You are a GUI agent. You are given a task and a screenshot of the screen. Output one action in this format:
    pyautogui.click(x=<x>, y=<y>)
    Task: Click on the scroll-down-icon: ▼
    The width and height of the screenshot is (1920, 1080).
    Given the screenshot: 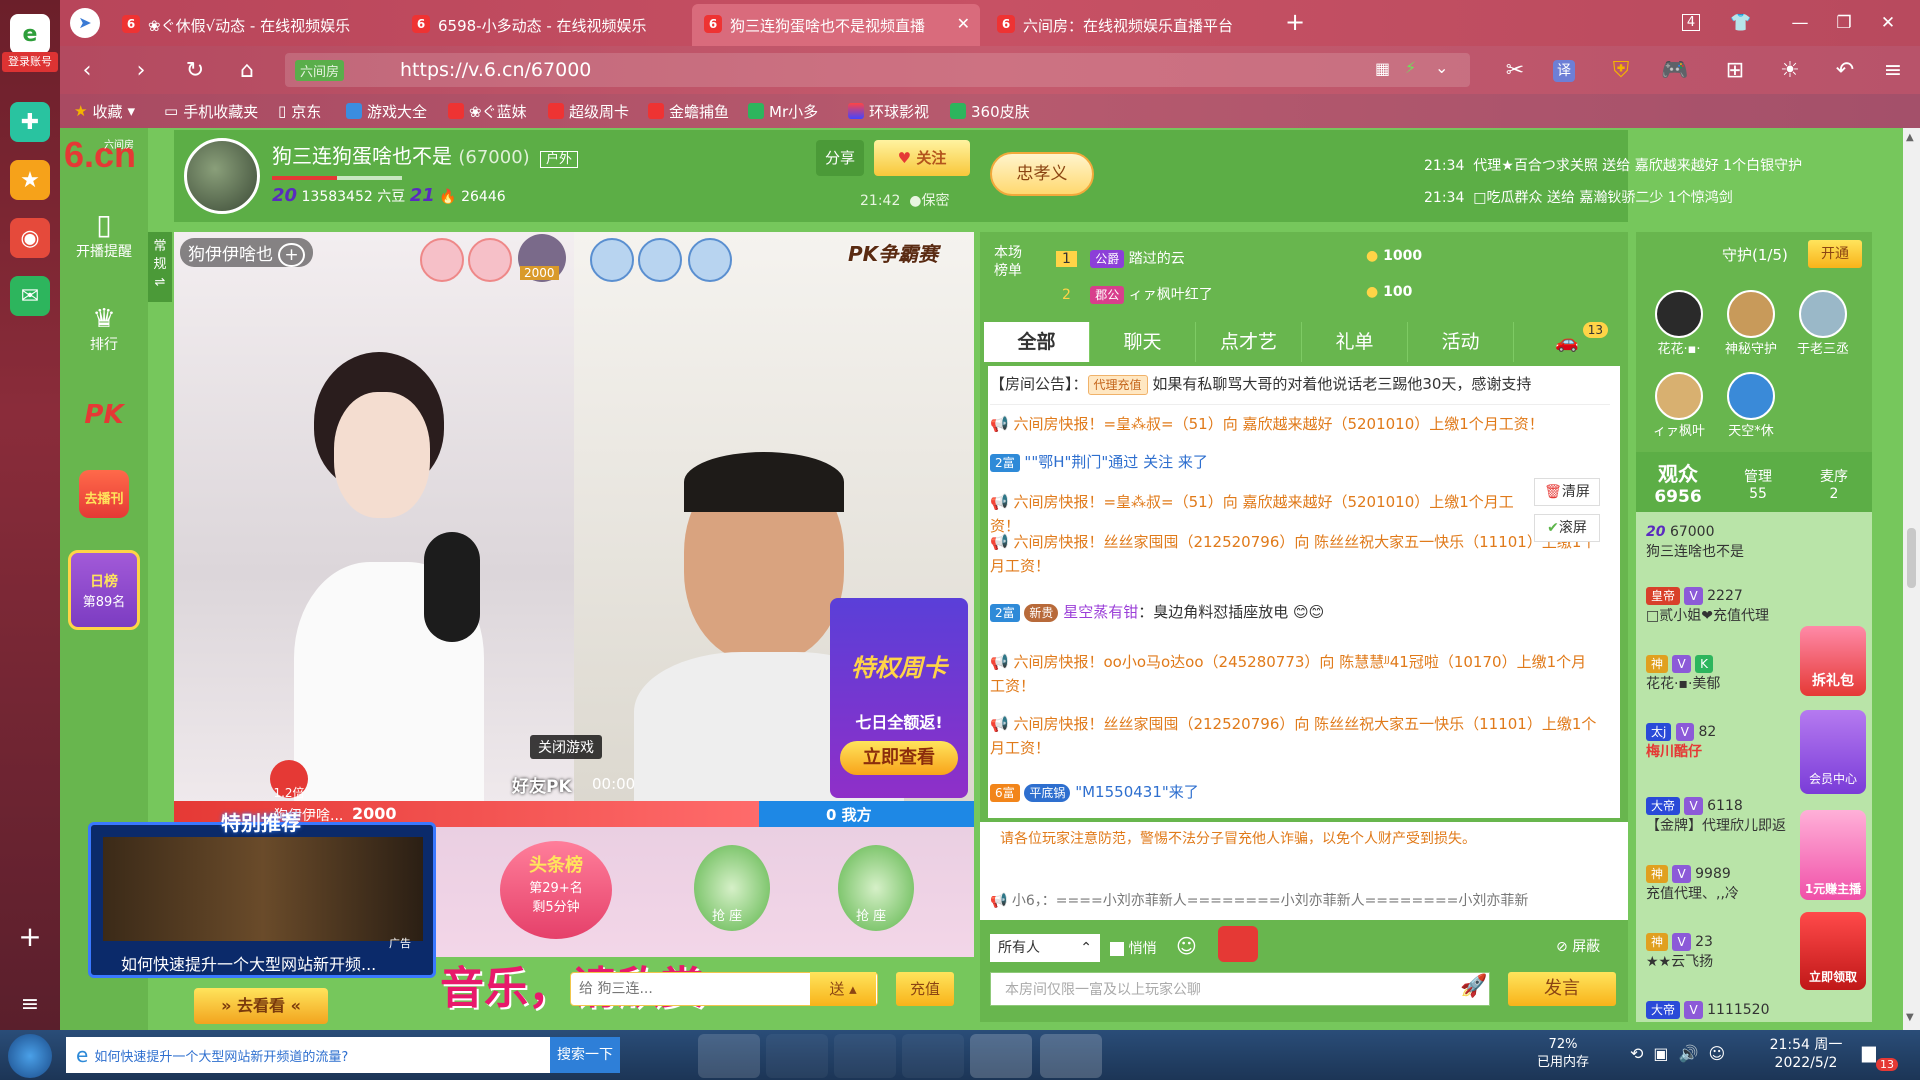 What is the action you would take?
    pyautogui.click(x=1910, y=1017)
    